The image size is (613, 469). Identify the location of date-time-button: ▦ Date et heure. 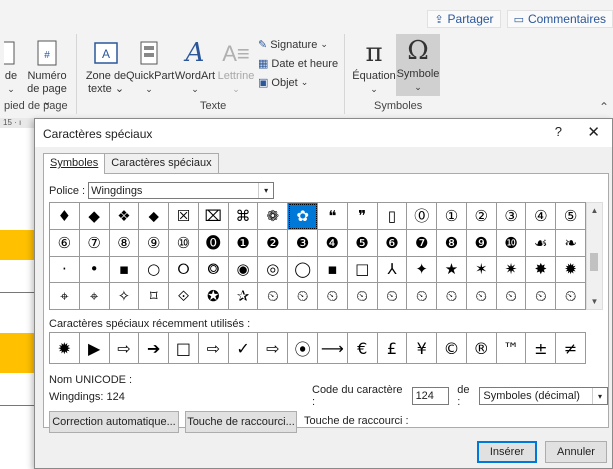
(298, 63).